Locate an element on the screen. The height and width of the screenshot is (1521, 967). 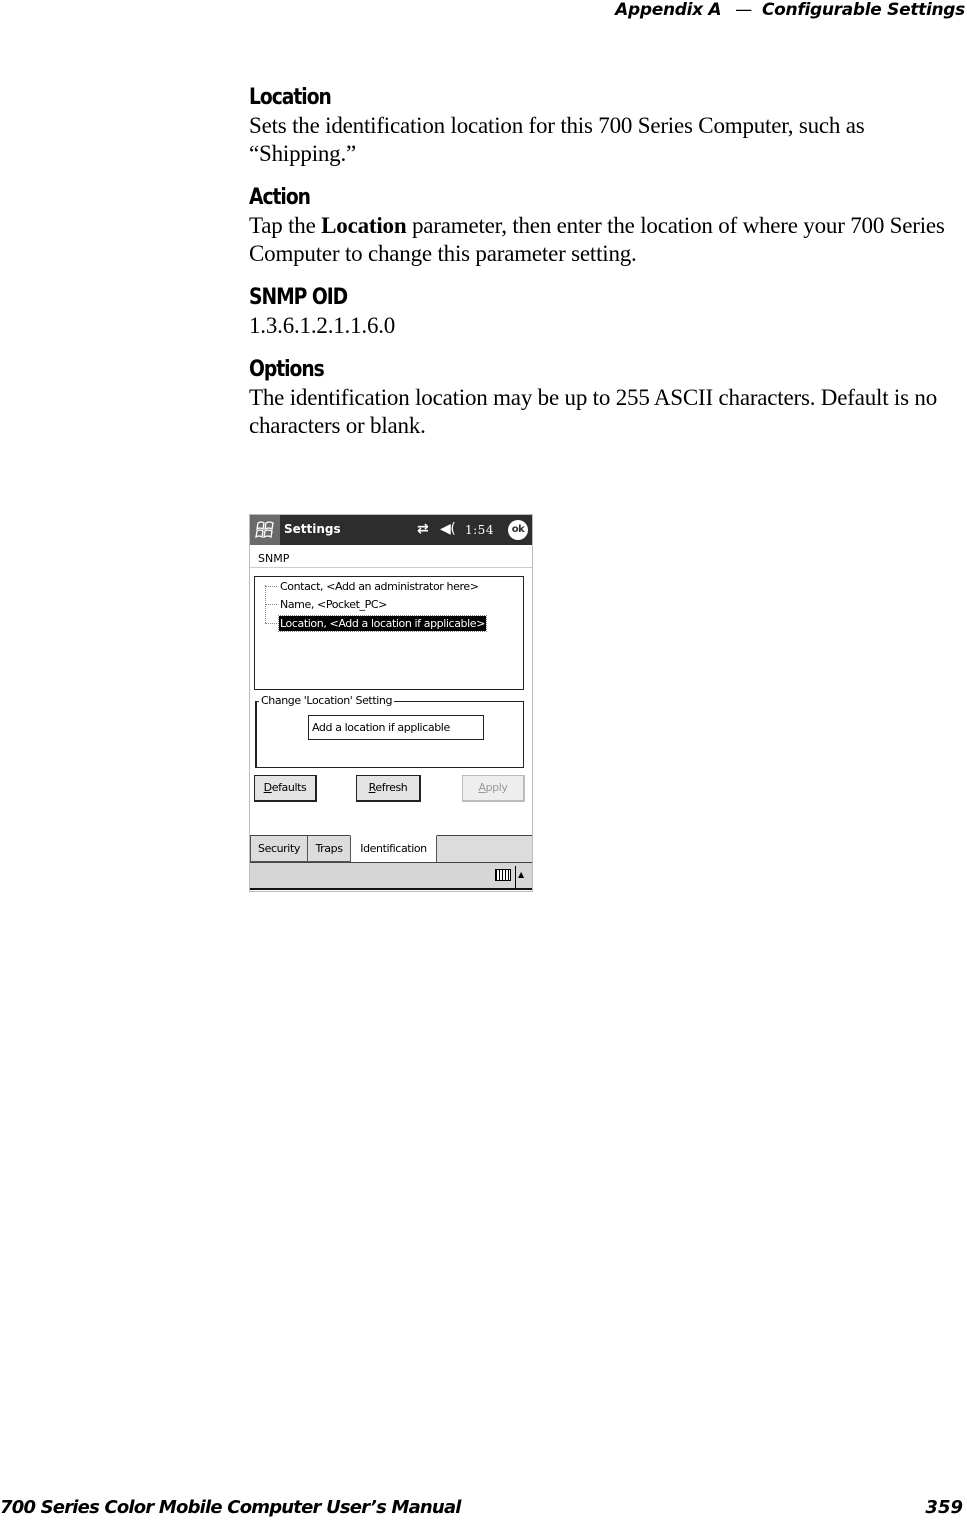
apply-button: Apply is located at coordinates (493, 788).